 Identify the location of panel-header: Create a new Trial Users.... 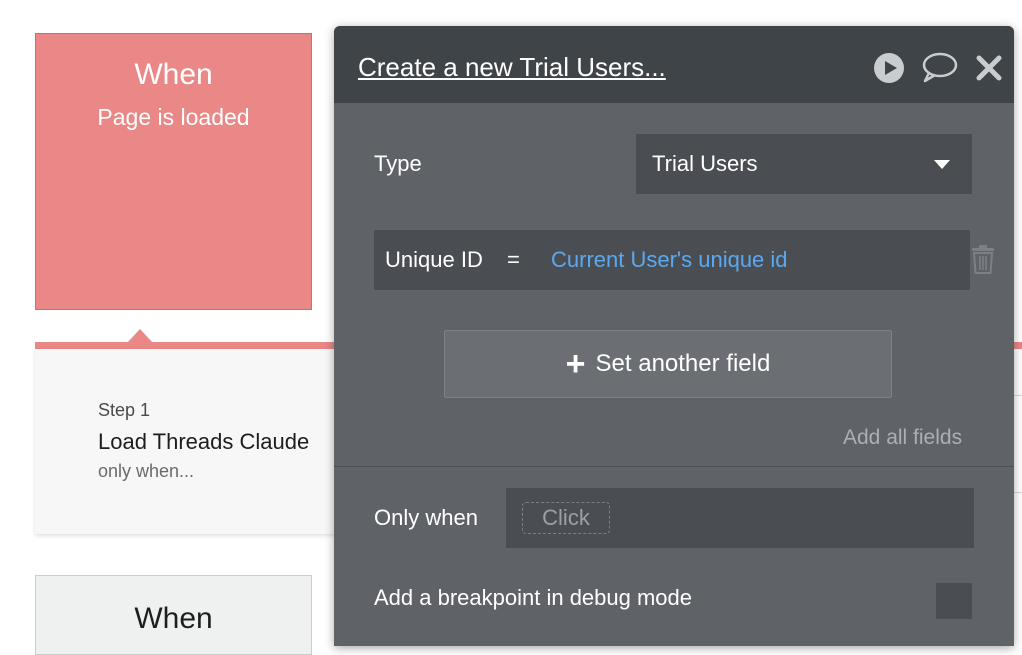
(674, 64).